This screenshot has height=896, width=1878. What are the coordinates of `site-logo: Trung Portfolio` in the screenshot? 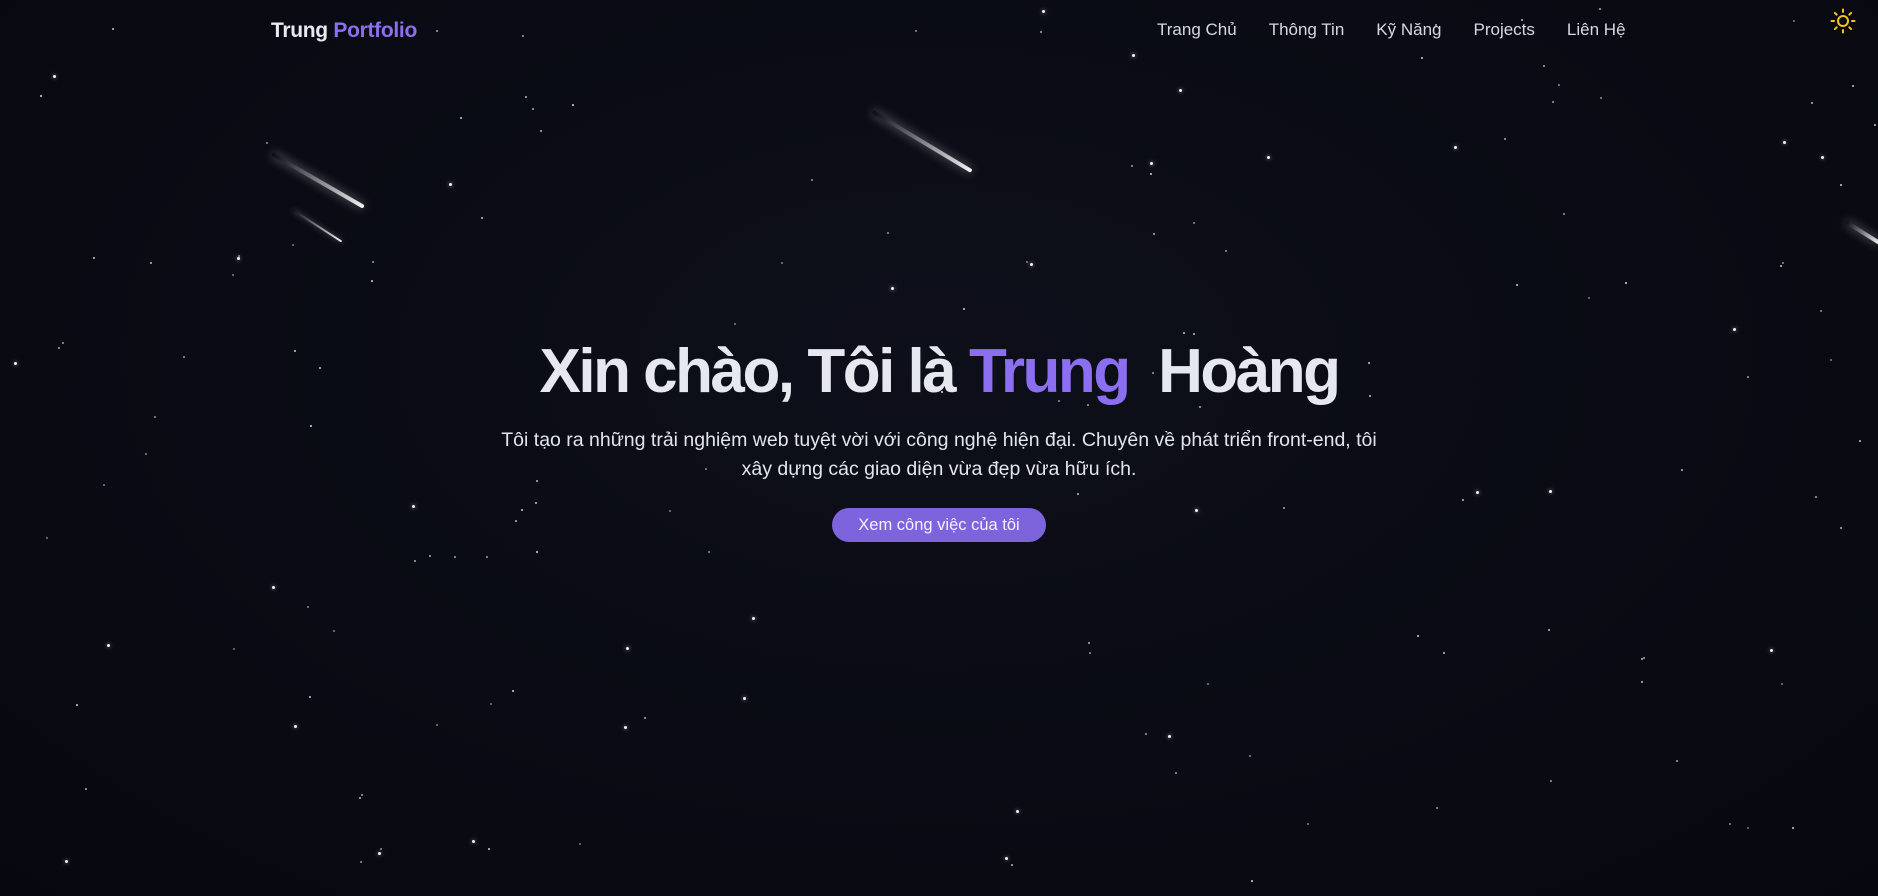 It's located at (344, 31).